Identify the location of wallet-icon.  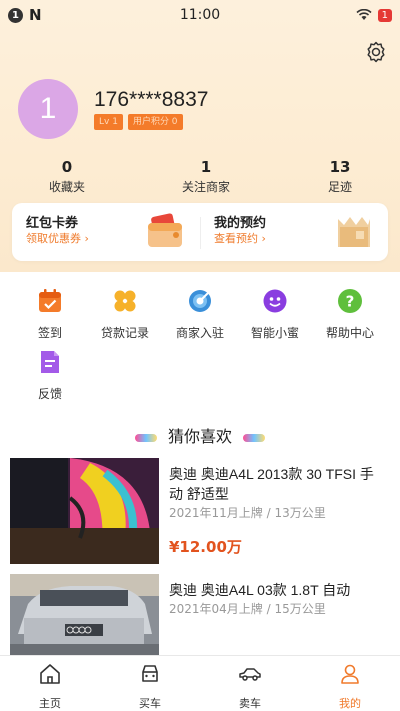
(165, 230).